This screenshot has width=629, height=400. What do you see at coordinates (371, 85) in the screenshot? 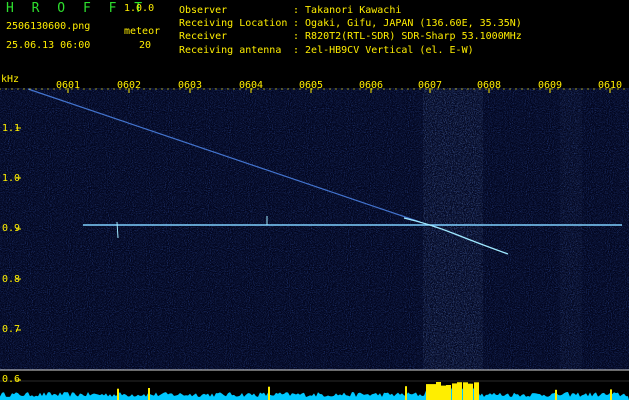
I see `time-tick-label: 0606` at bounding box center [371, 85].